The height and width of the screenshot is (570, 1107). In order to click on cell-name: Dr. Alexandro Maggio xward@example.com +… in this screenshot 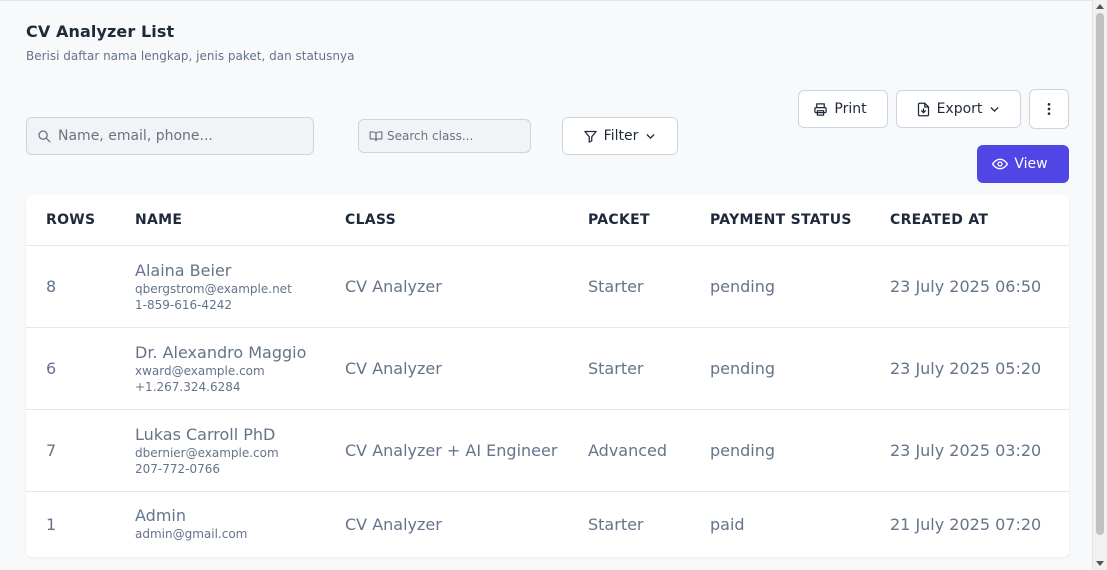, I will do `click(220, 369)`.